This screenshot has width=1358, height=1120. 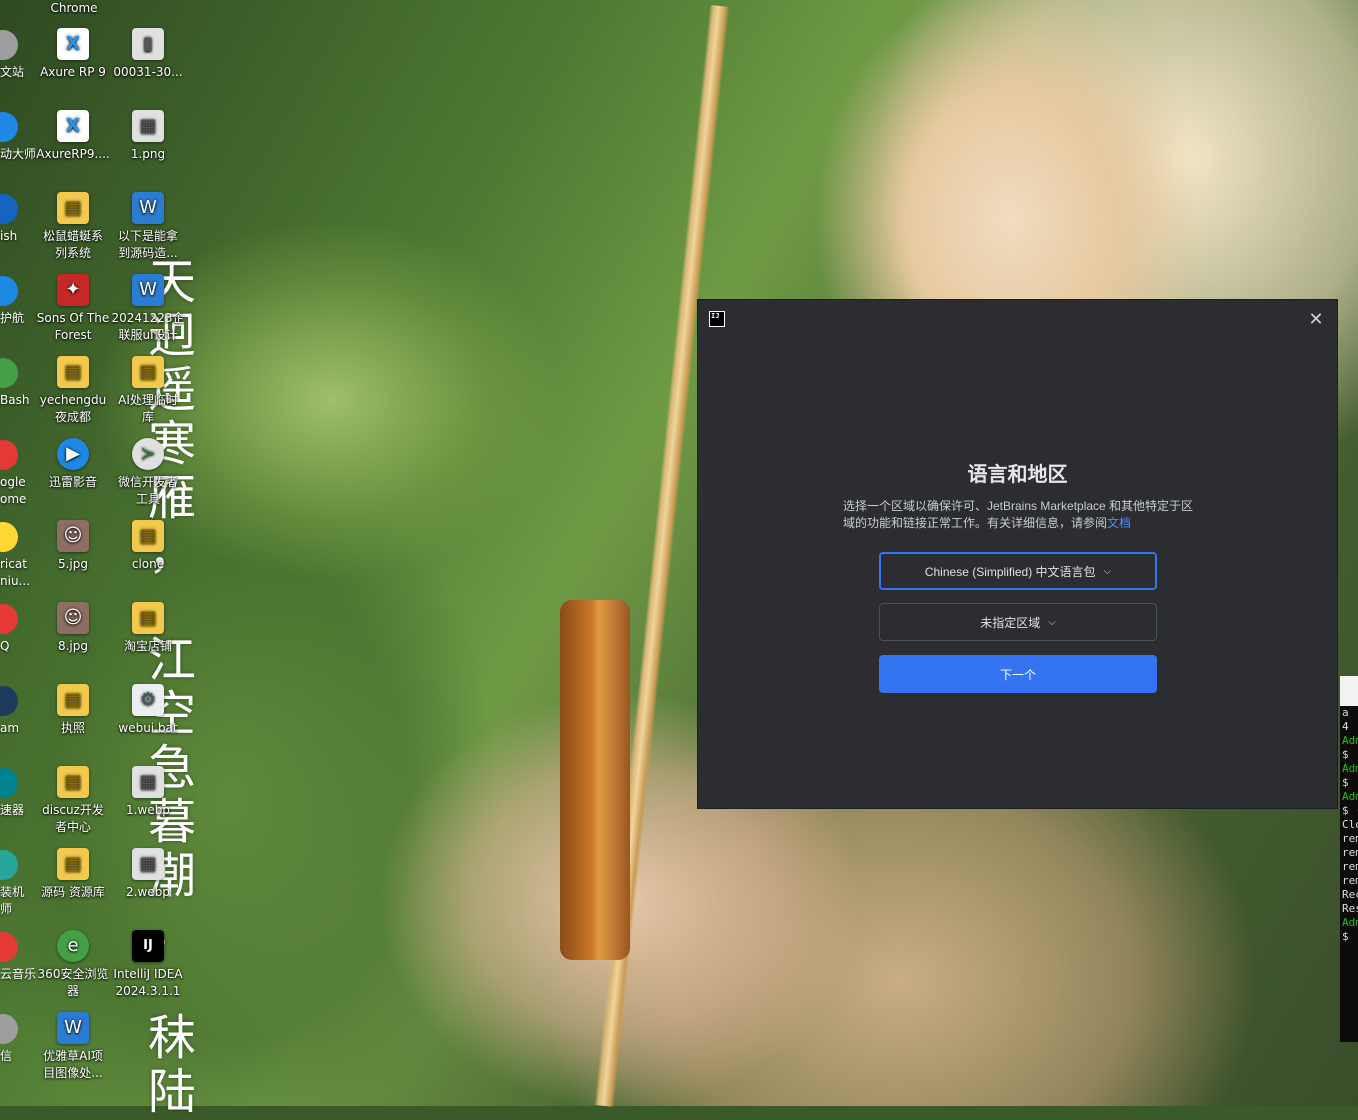 I want to click on intellij-app-icon: IJ, so click(x=717, y=319).